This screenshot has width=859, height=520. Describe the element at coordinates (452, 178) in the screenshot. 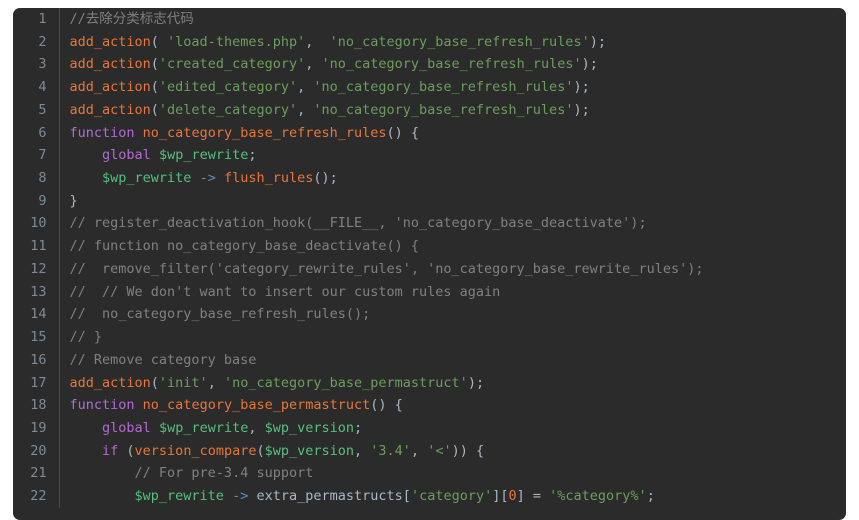

I see `code-line-content: $wp_rewrite -> flush_rules();` at that location.